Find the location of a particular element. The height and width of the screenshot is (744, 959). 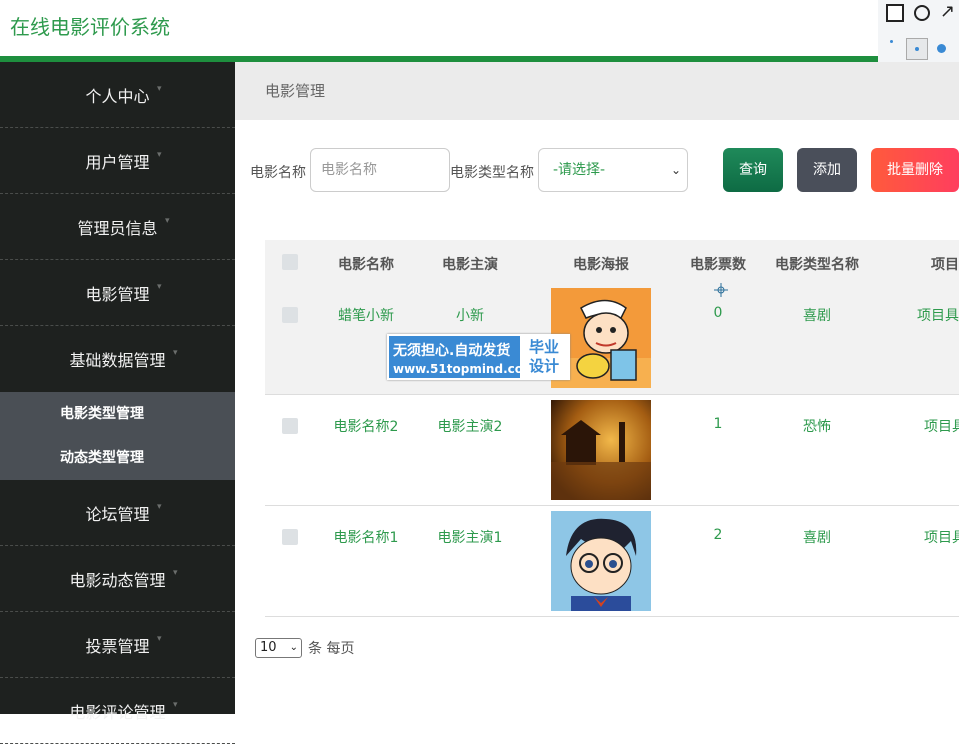

table-row: 电影名称1 电影主演1 2 喜剧 项目具 is located at coordinates (612, 561).